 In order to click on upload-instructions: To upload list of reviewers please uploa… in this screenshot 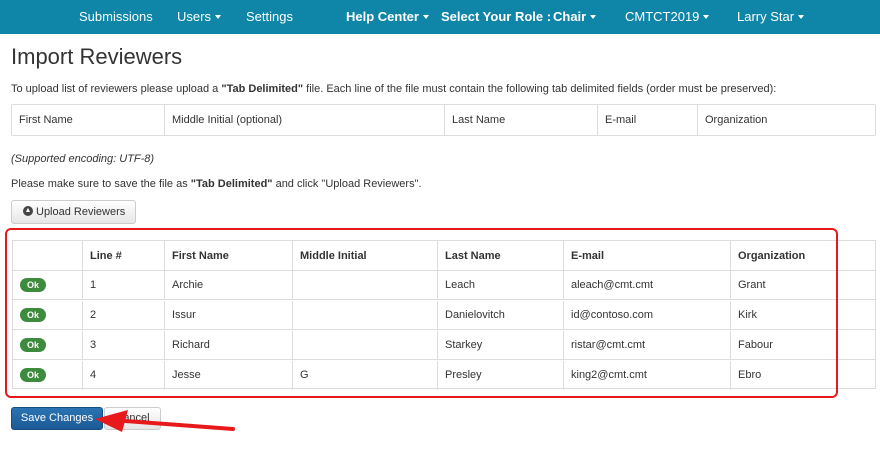, I will do `click(393, 89)`.